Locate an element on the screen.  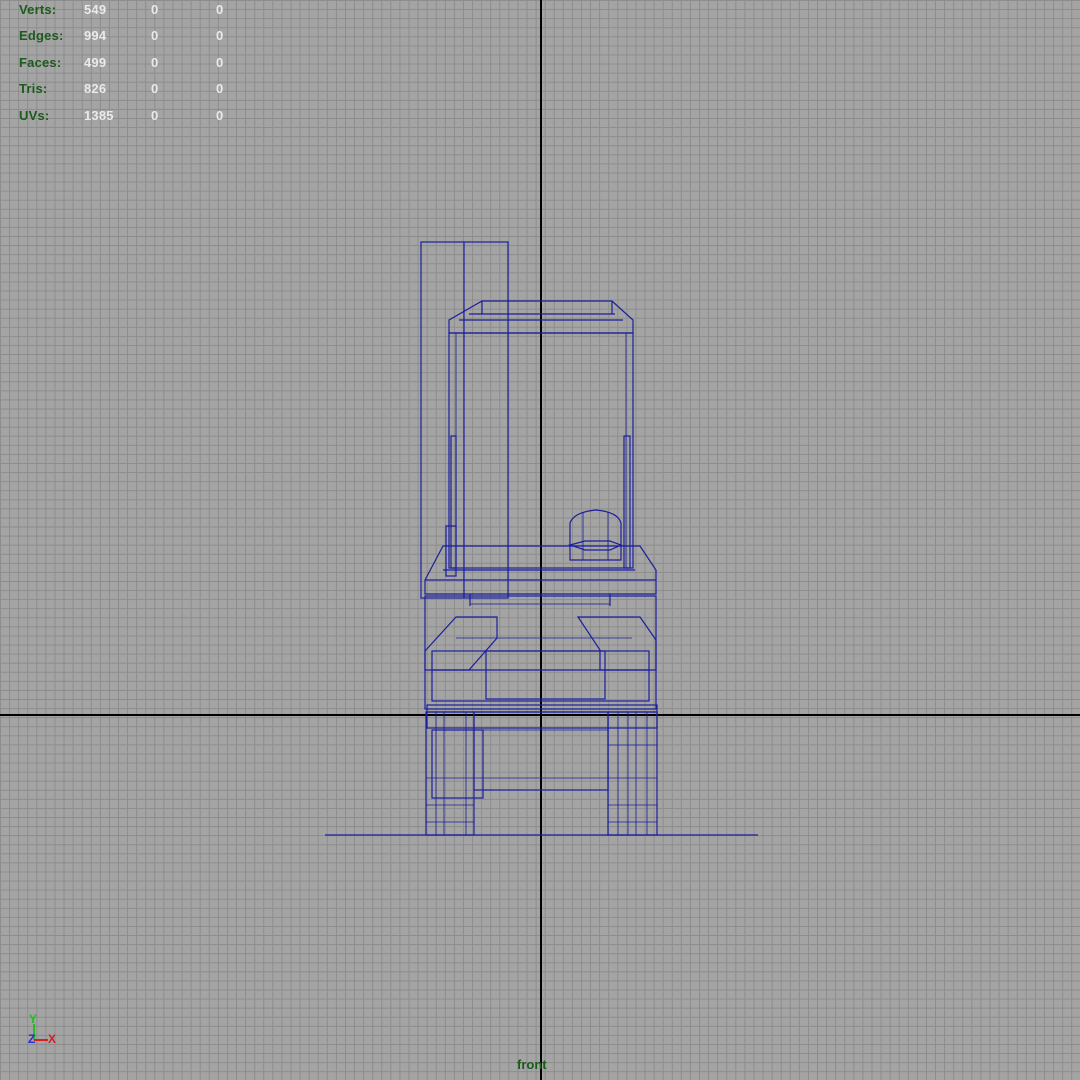
rail-left is located at coordinates (453, 502).